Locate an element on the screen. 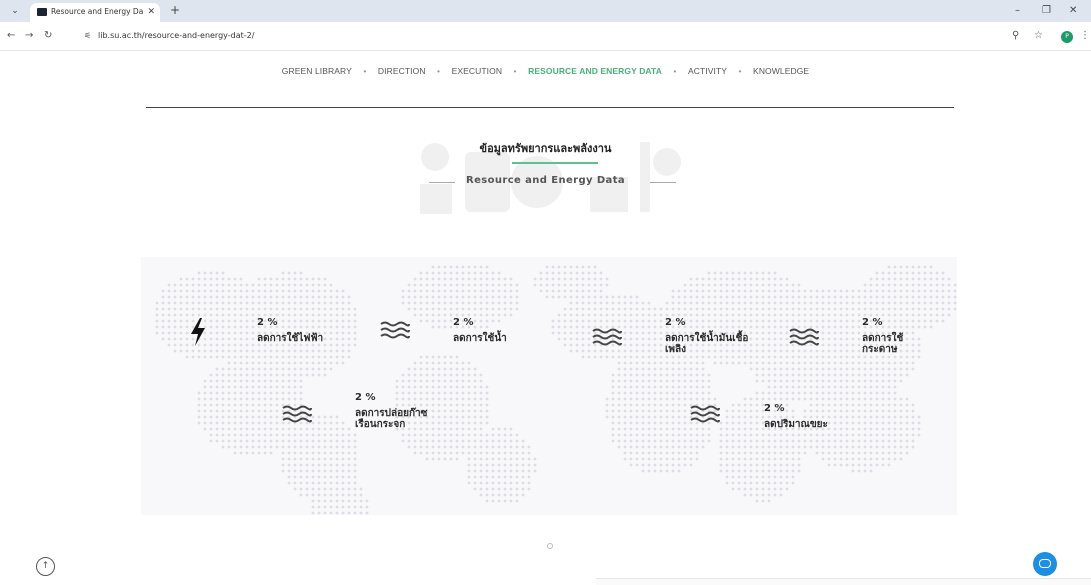 This screenshot has width=1091, height=585. minimize-icon: – is located at coordinates (1017, 11).